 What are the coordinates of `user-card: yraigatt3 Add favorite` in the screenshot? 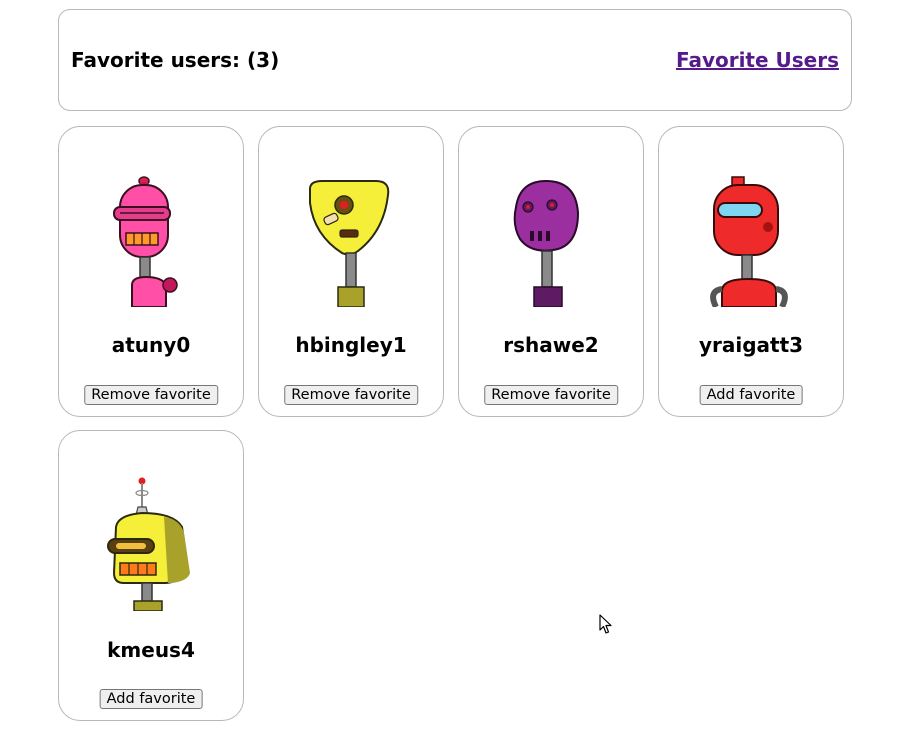 It's located at (751, 271).